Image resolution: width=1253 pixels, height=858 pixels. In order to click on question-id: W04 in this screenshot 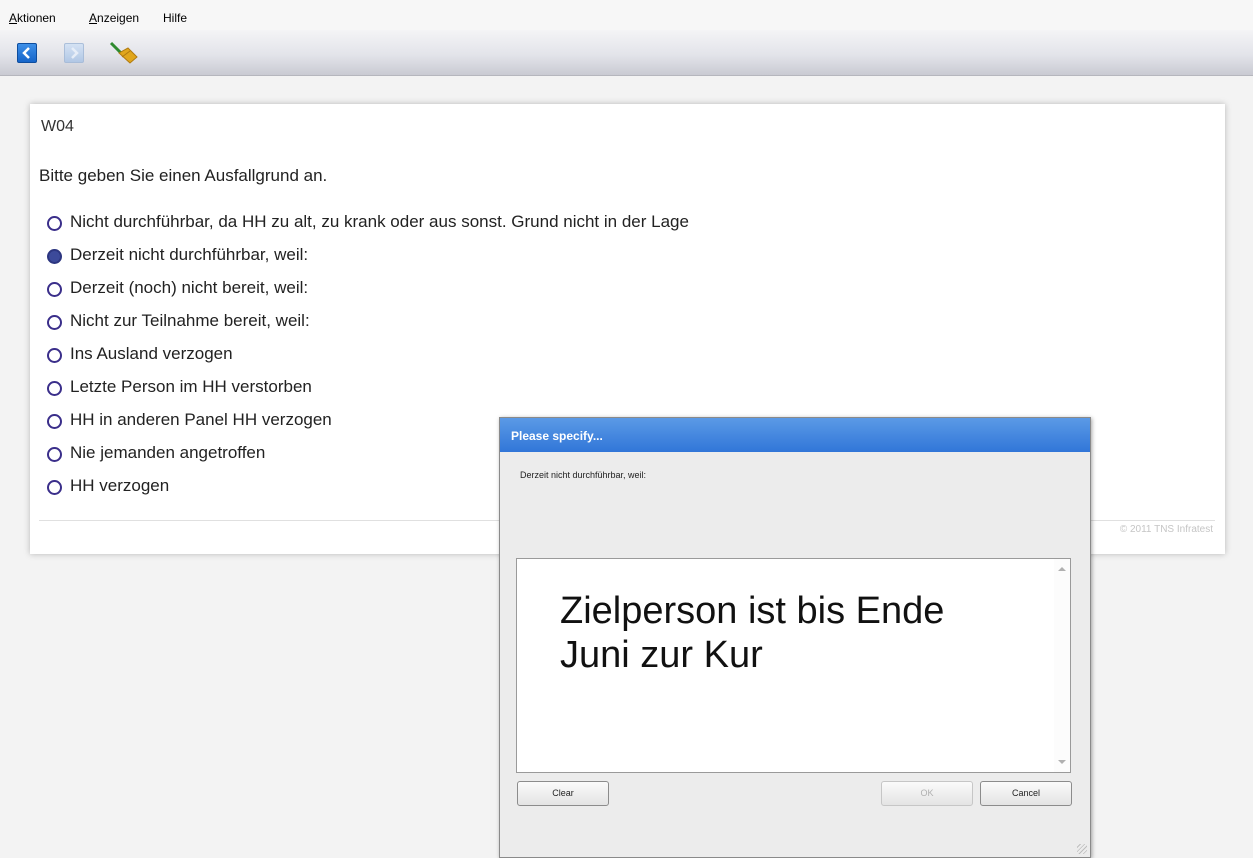, I will do `click(57, 126)`.